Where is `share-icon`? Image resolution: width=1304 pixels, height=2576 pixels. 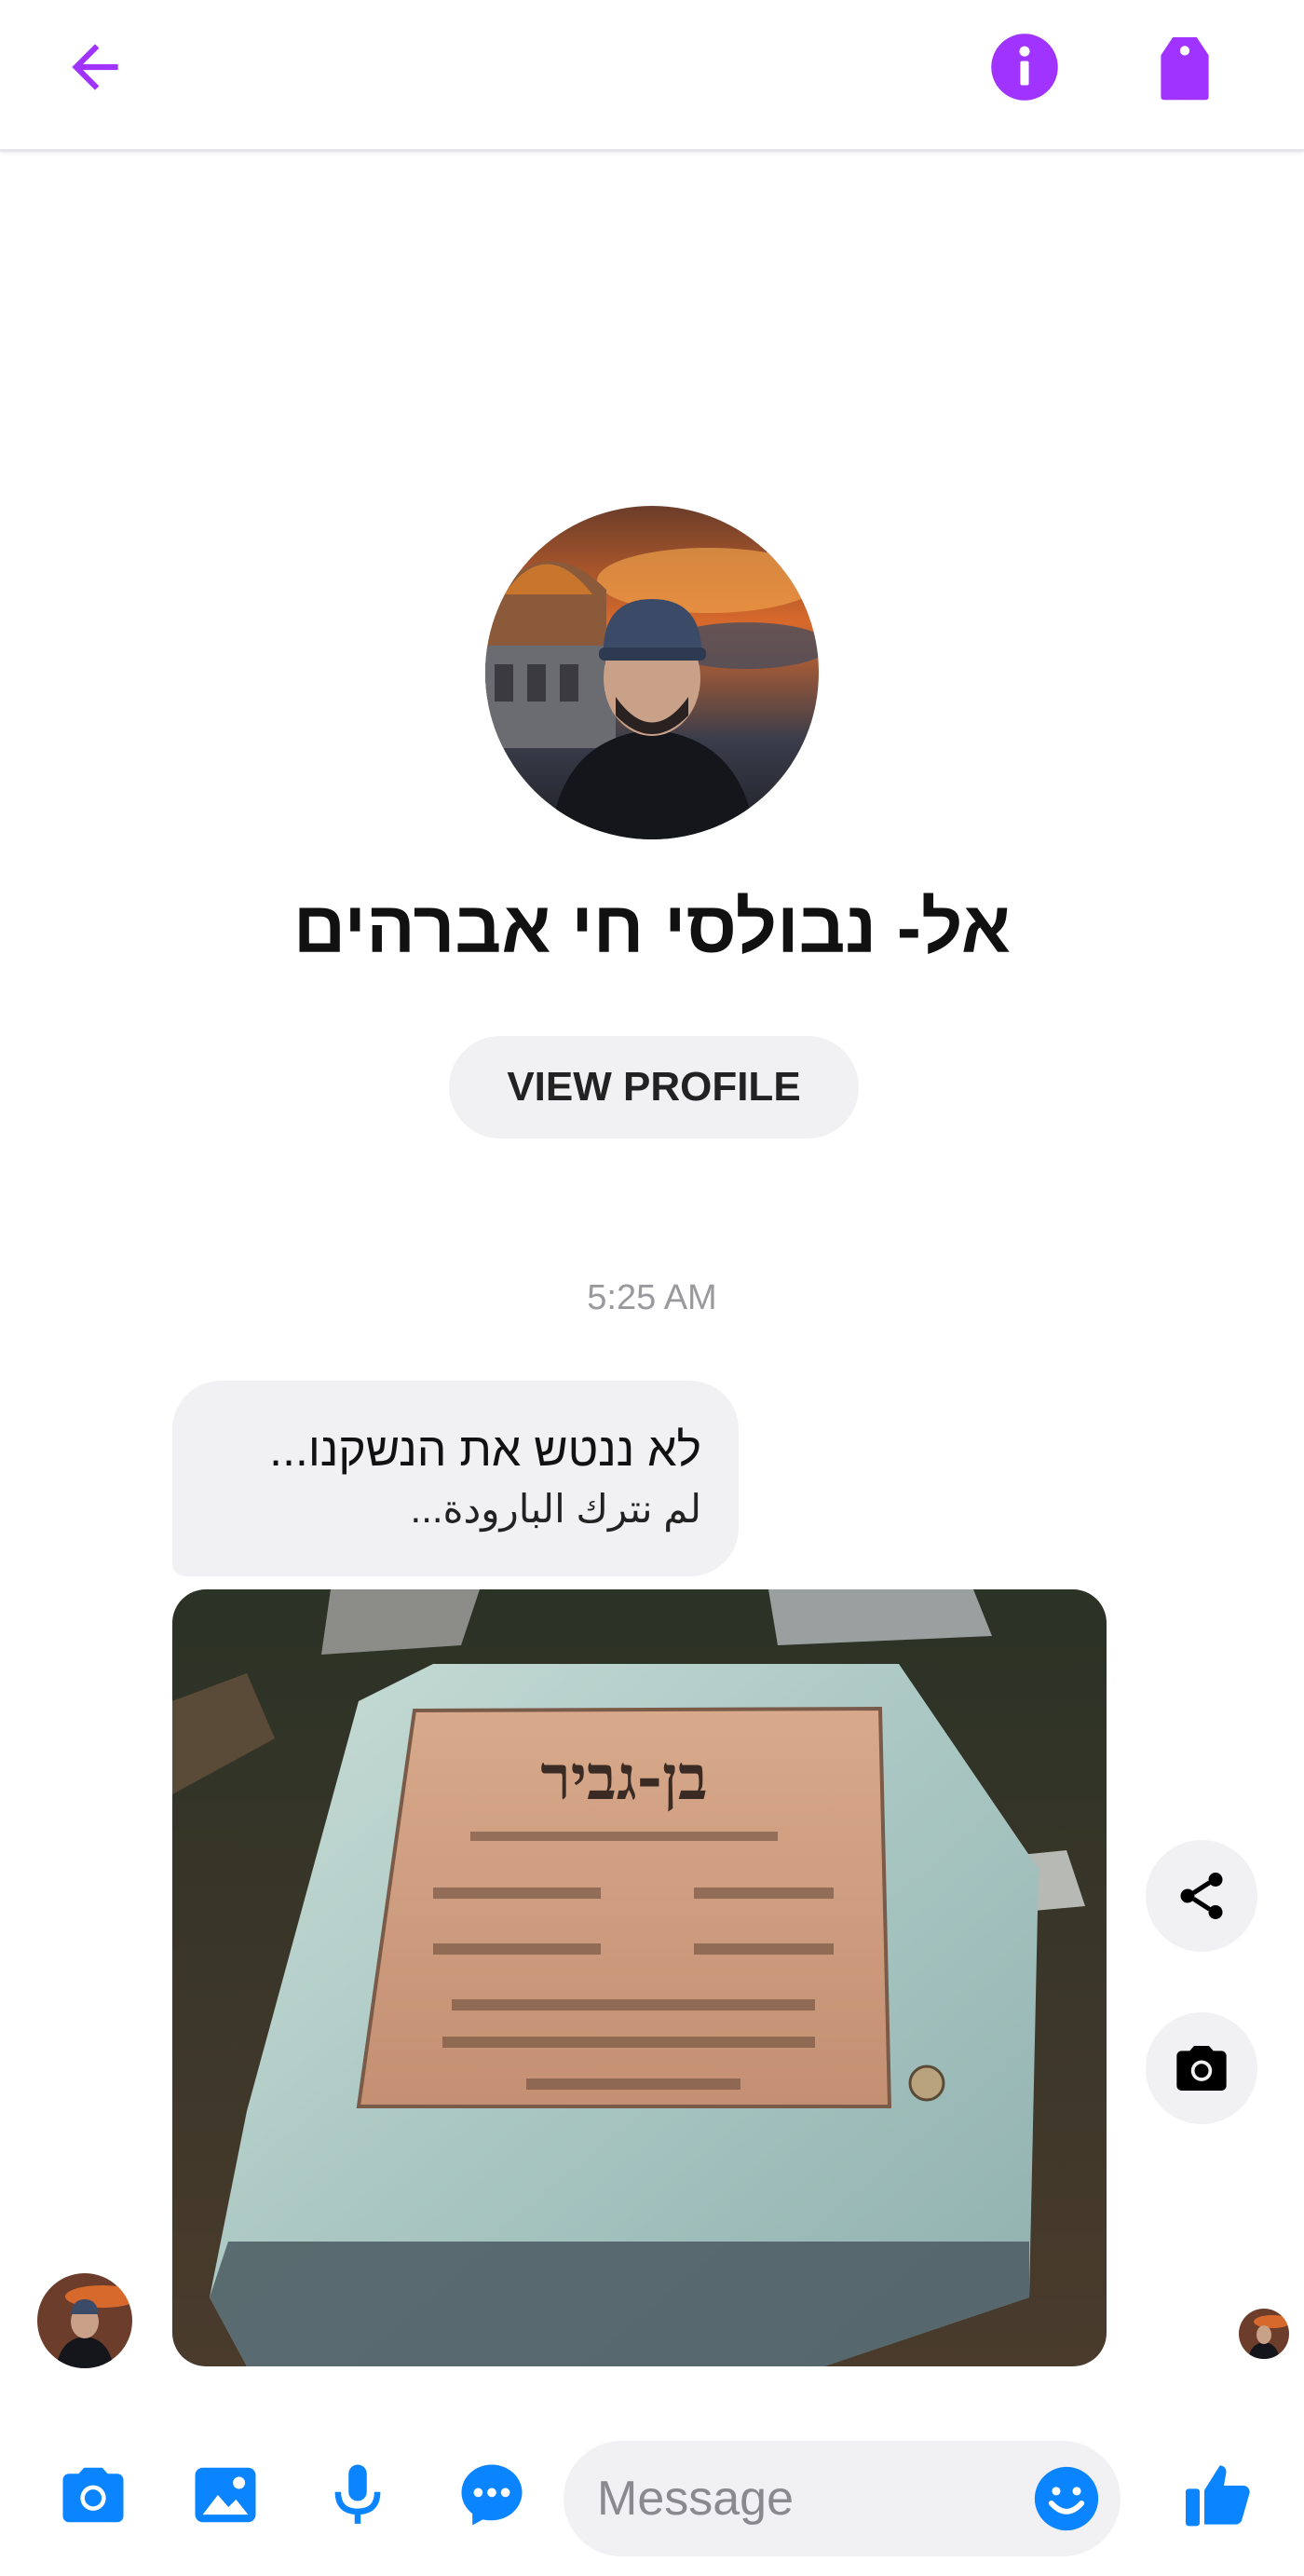
share-icon is located at coordinates (1201, 1896).